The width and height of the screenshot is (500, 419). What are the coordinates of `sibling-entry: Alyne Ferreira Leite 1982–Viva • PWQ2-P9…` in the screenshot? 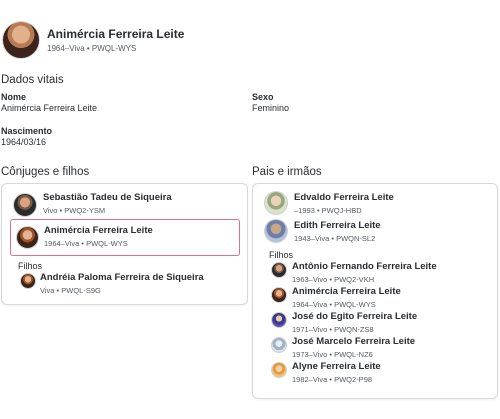 It's located at (336, 372).